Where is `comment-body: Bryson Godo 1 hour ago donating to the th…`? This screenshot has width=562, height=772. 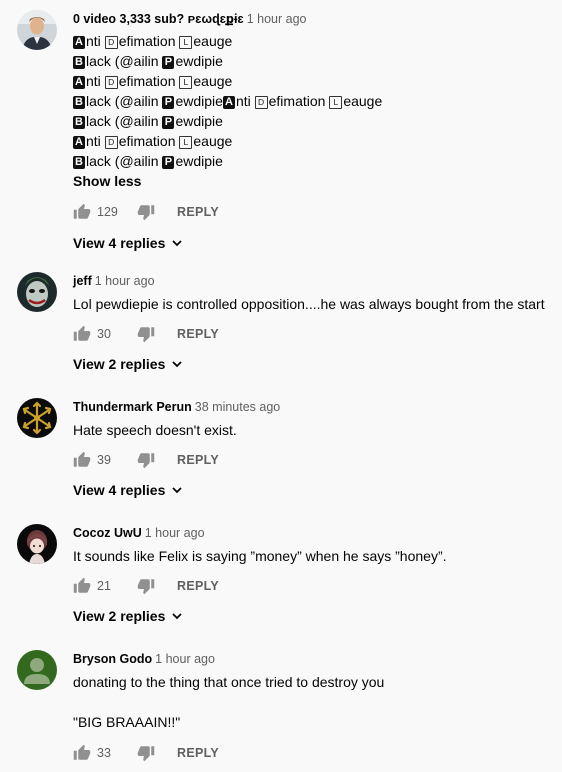
comment-body: Bryson Godo 1 hour ago donating to the th… is located at coordinates (315, 707).